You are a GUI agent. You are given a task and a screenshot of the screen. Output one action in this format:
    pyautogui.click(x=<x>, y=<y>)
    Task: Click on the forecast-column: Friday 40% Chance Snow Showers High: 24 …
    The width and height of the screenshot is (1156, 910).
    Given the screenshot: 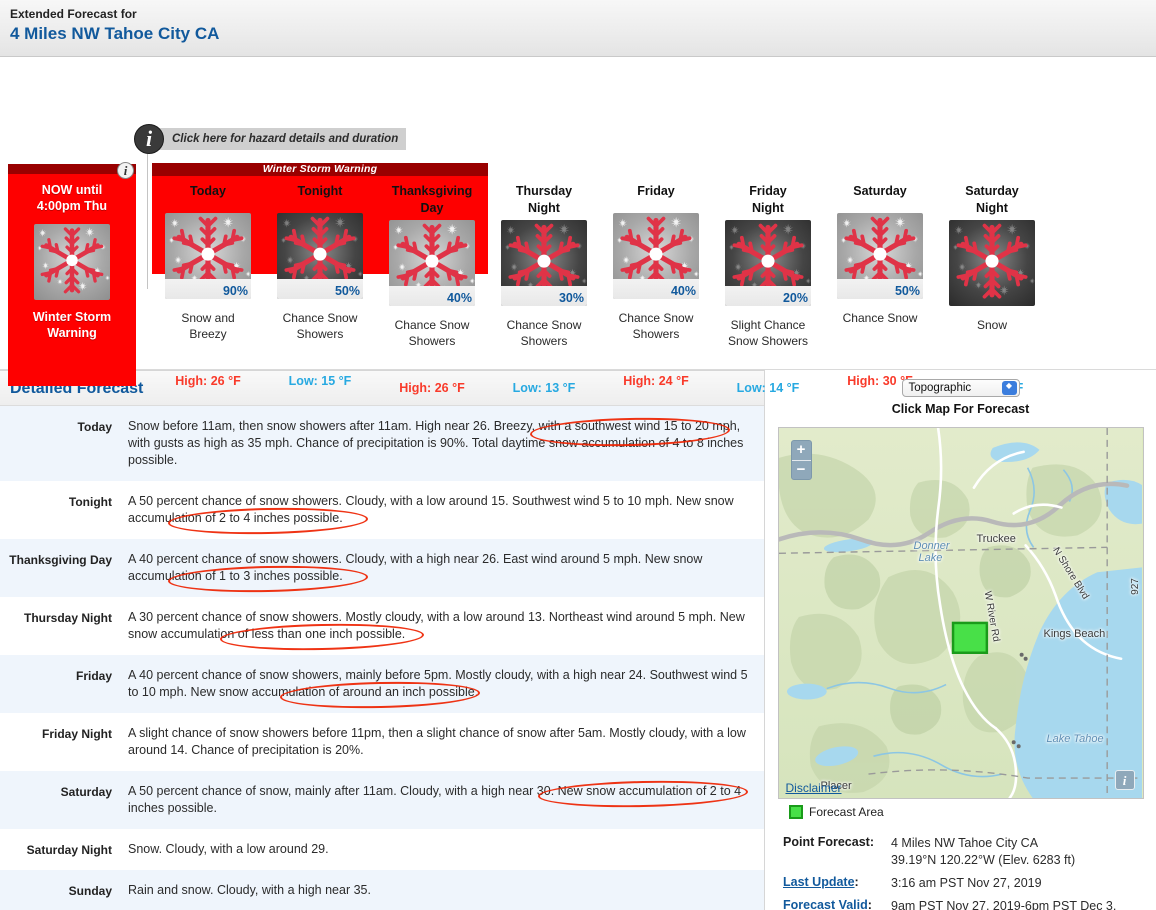 What is the action you would take?
    pyautogui.click(x=656, y=285)
    